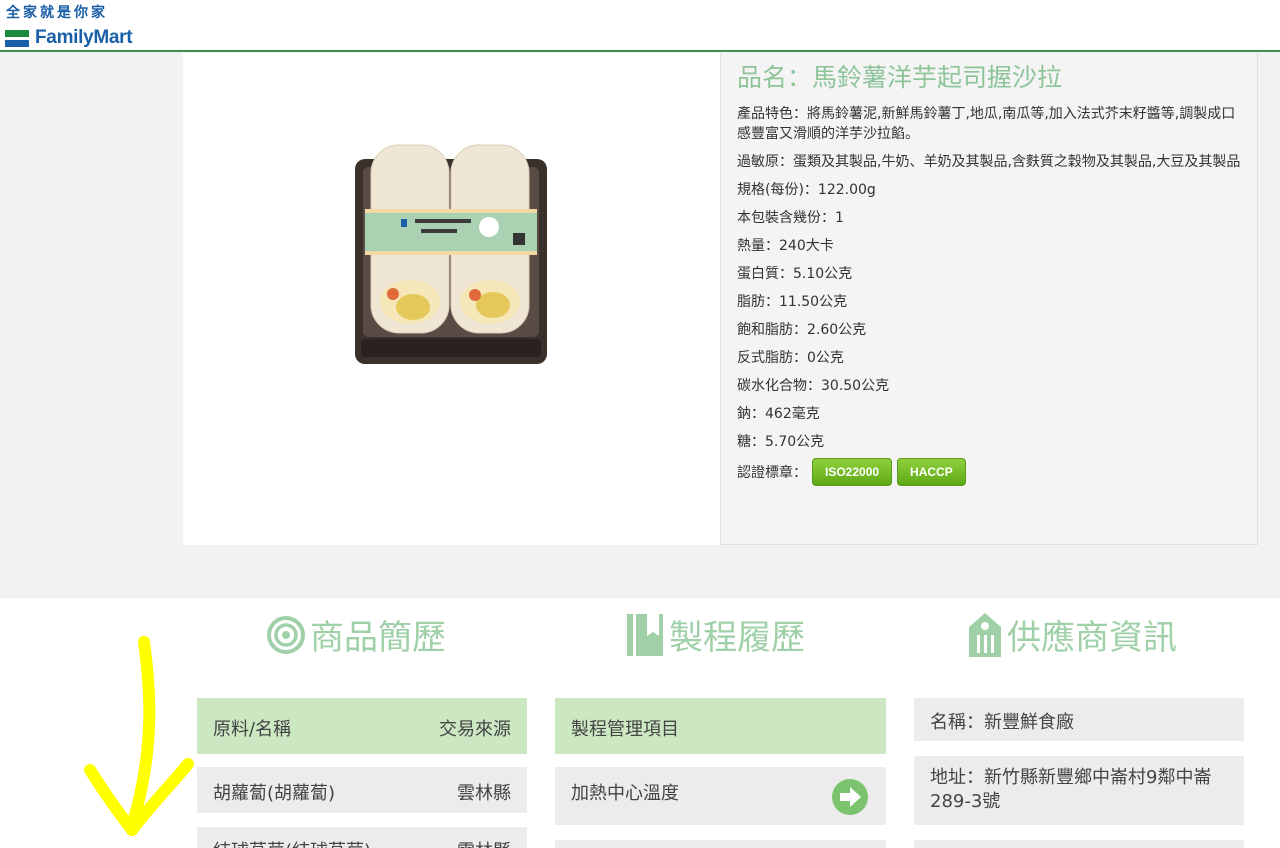 This screenshot has width=1280, height=848. What do you see at coordinates (1071, 789) in the screenshot?
I see `supplier-address-text: 地址：新竹縣新豐鄉中崙村9鄰中崙289-3號` at bounding box center [1071, 789].